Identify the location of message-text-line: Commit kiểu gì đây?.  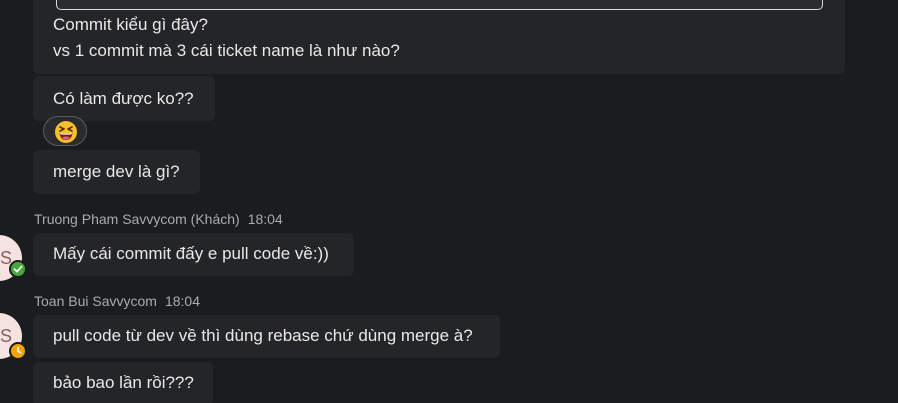
(130, 24).